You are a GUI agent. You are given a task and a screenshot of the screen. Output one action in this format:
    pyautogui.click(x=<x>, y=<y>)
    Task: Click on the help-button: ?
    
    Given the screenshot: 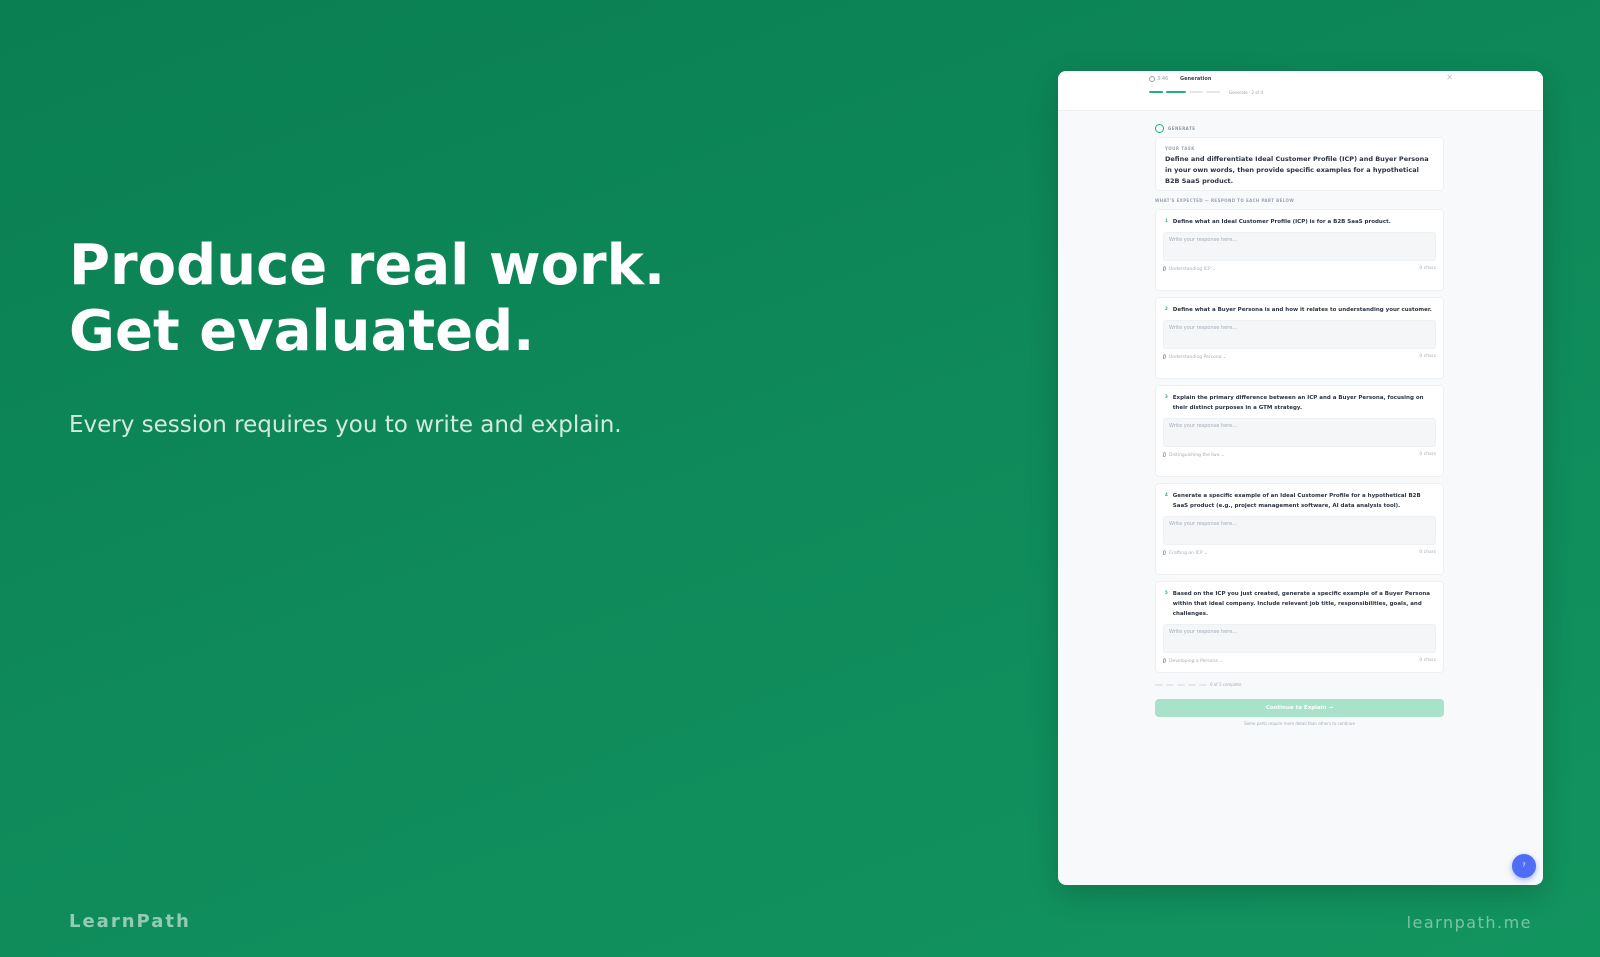 What is the action you would take?
    pyautogui.click(x=1524, y=866)
    